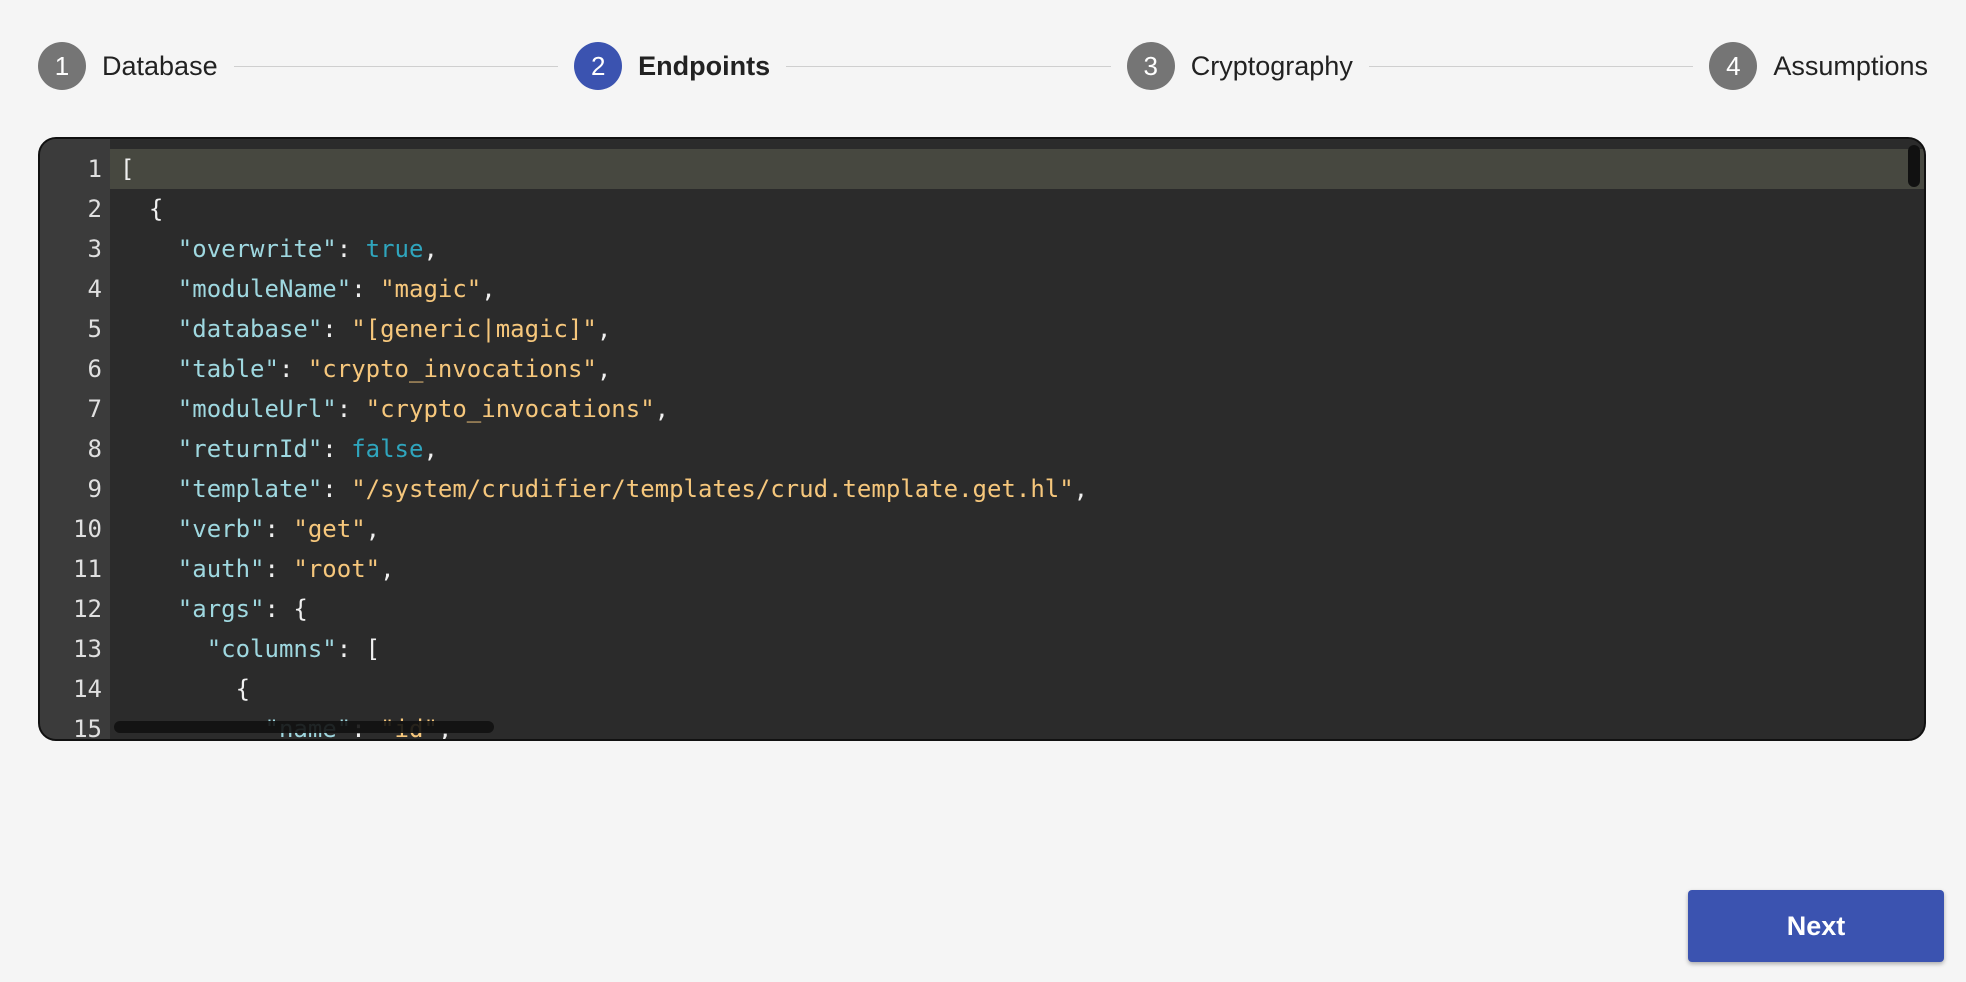 This screenshot has height=982, width=1966. What do you see at coordinates (1850, 65) in the screenshot?
I see `step-label: Assumptions` at bounding box center [1850, 65].